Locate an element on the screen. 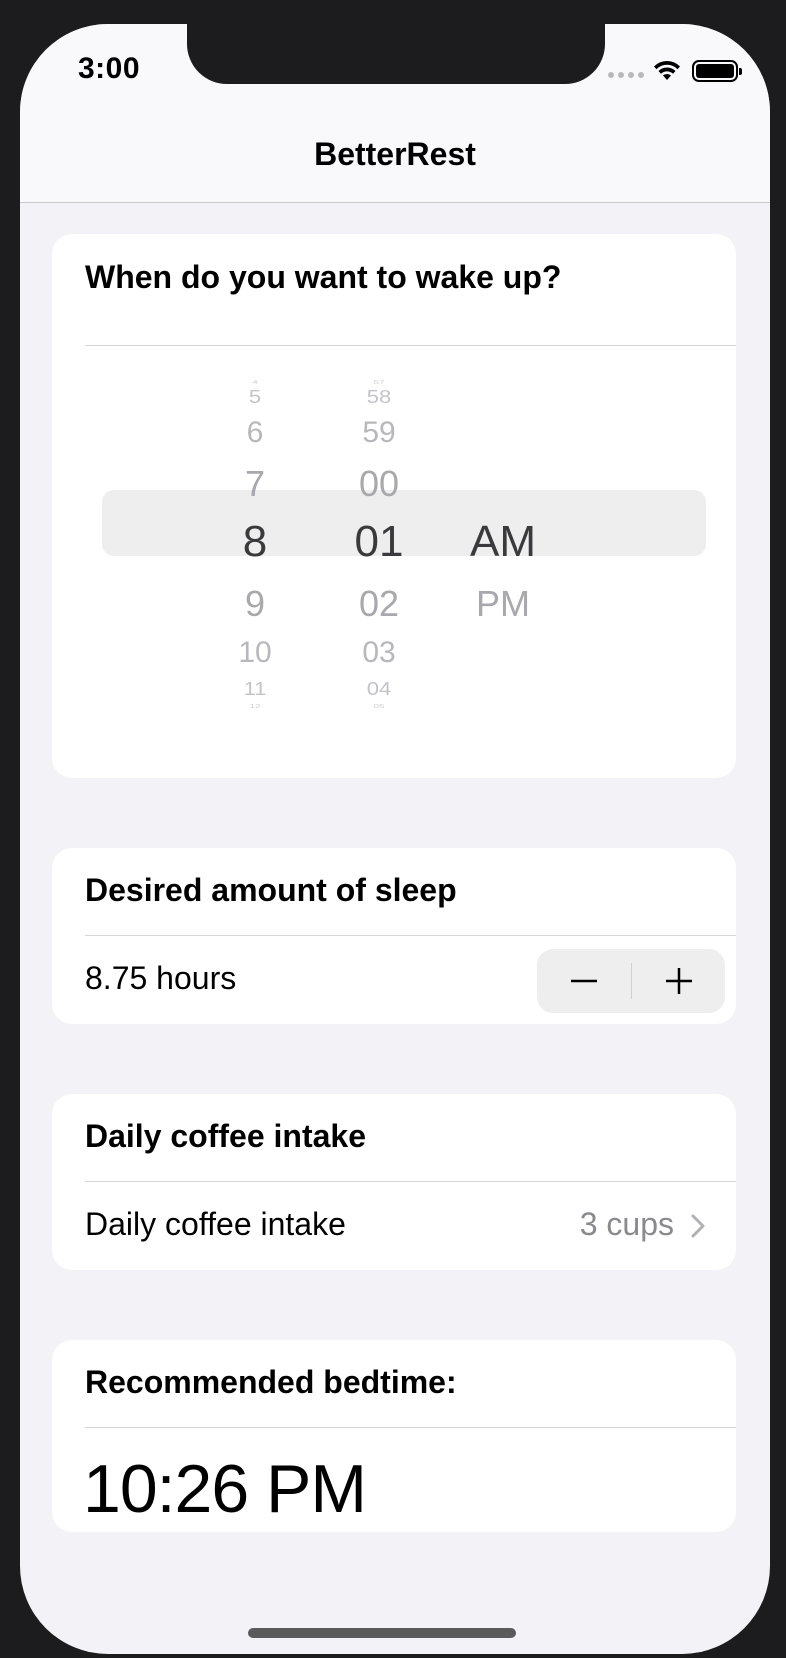  section-header-sleep: Desired amount of sleep is located at coordinates (271, 890).